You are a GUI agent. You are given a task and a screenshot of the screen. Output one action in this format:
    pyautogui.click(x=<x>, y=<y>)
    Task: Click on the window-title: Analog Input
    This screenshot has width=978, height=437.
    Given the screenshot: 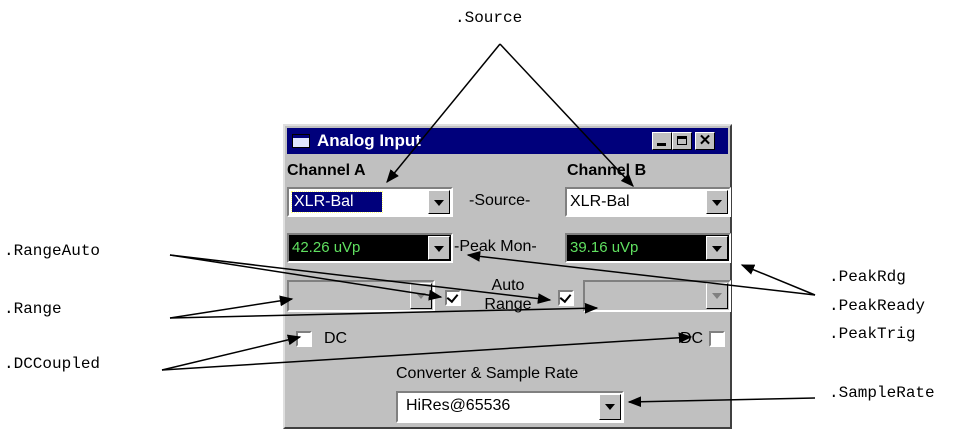 What is the action you would take?
    pyautogui.click(x=369, y=140)
    